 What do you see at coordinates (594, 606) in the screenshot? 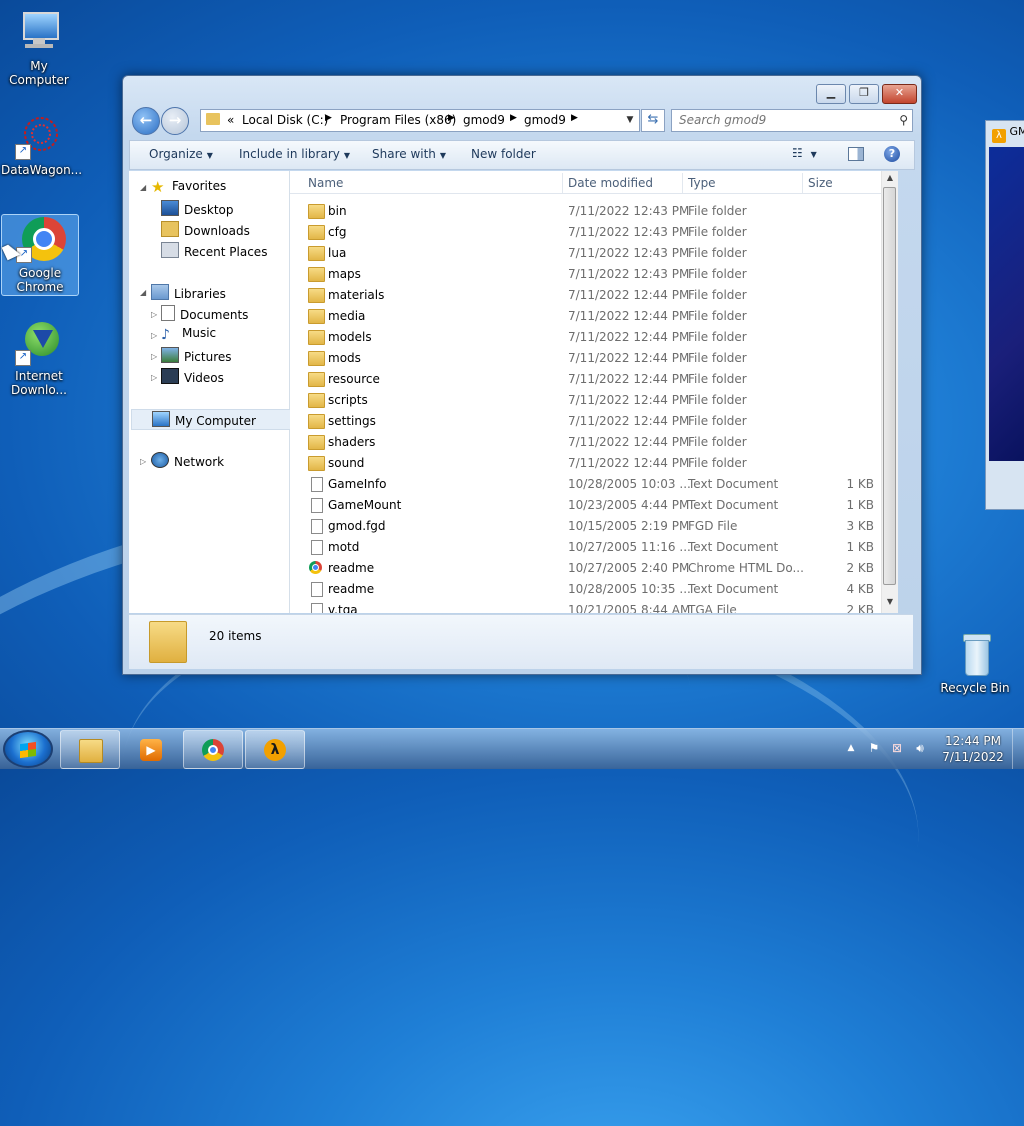
I see `file-row: v.tga 10/21/2005 8:44 AM TGA File 2 KB` at bounding box center [594, 606].